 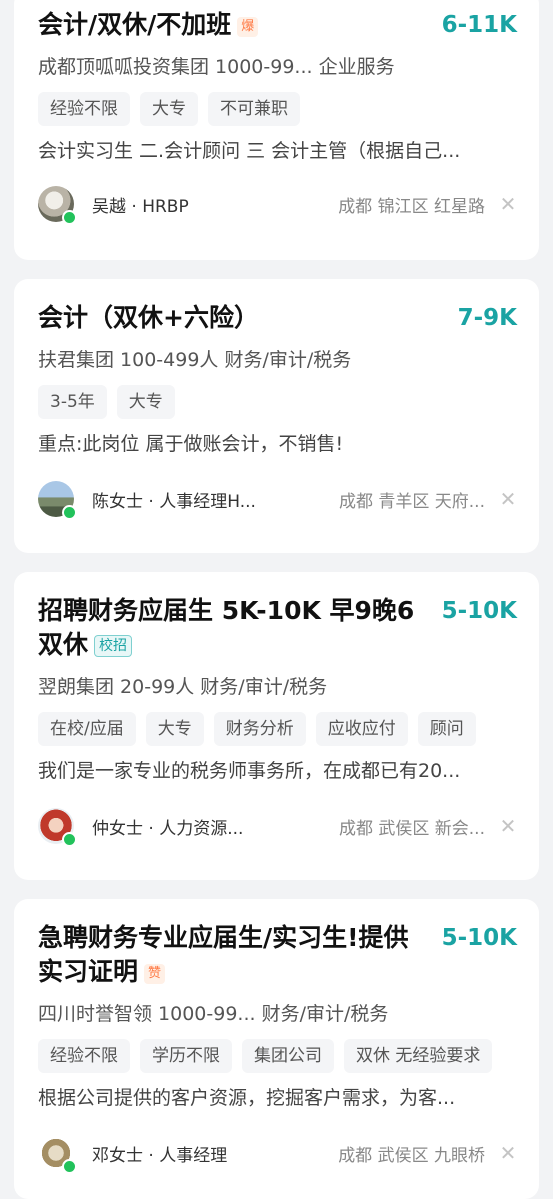 What do you see at coordinates (411, 1155) in the screenshot?
I see `job-location: 成都 武侯区 九眼桥` at bounding box center [411, 1155].